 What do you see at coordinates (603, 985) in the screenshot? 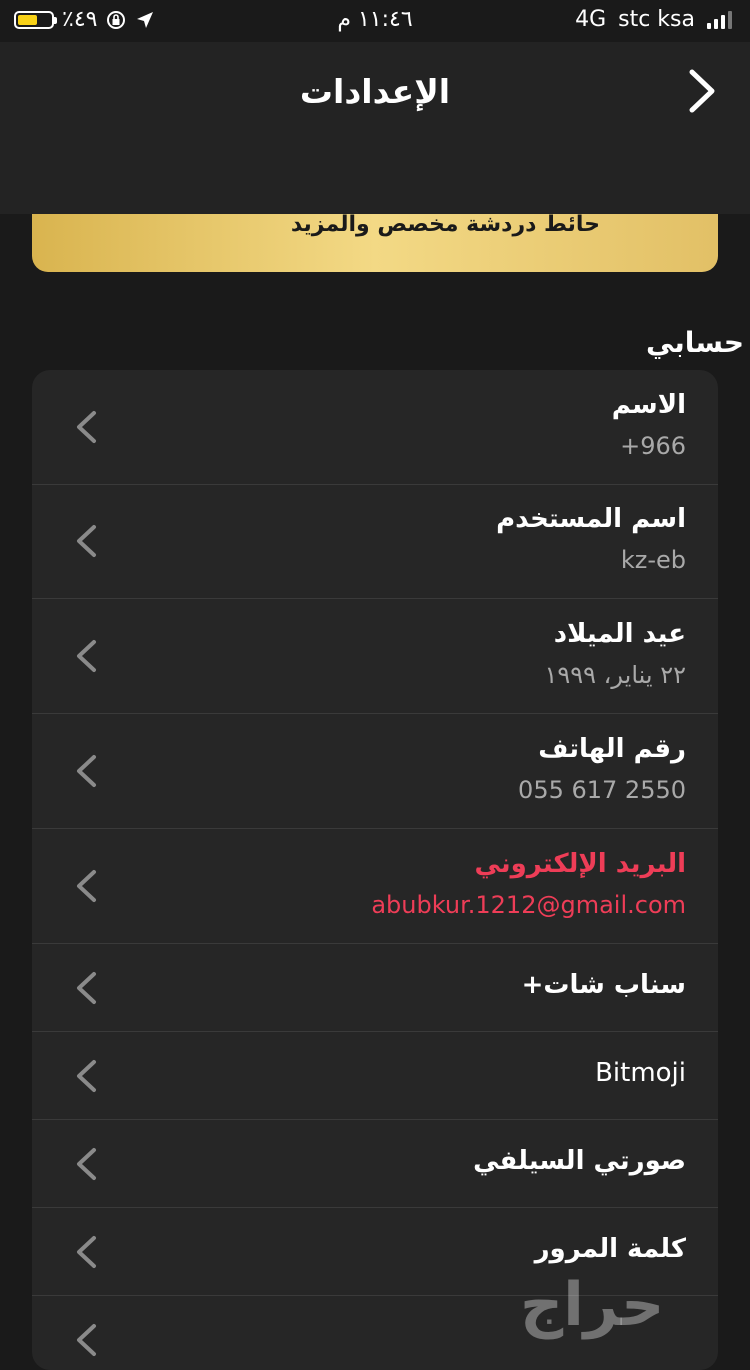
I see `row-label: سناب شات+` at bounding box center [603, 985].